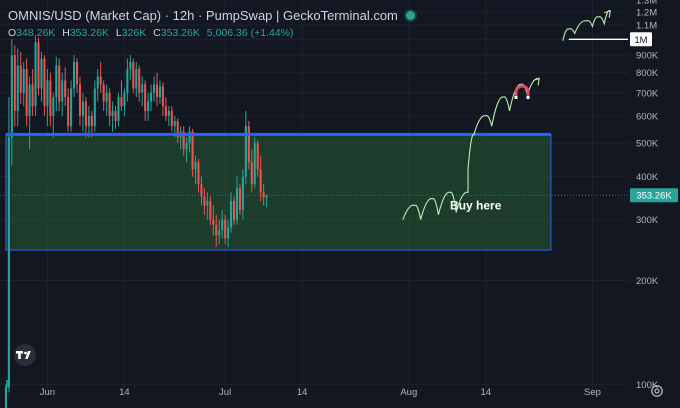 This screenshot has width=680, height=408. Describe the element at coordinates (586, 25) in the screenshot. I see `projection-arrow-path-upper` at that location.